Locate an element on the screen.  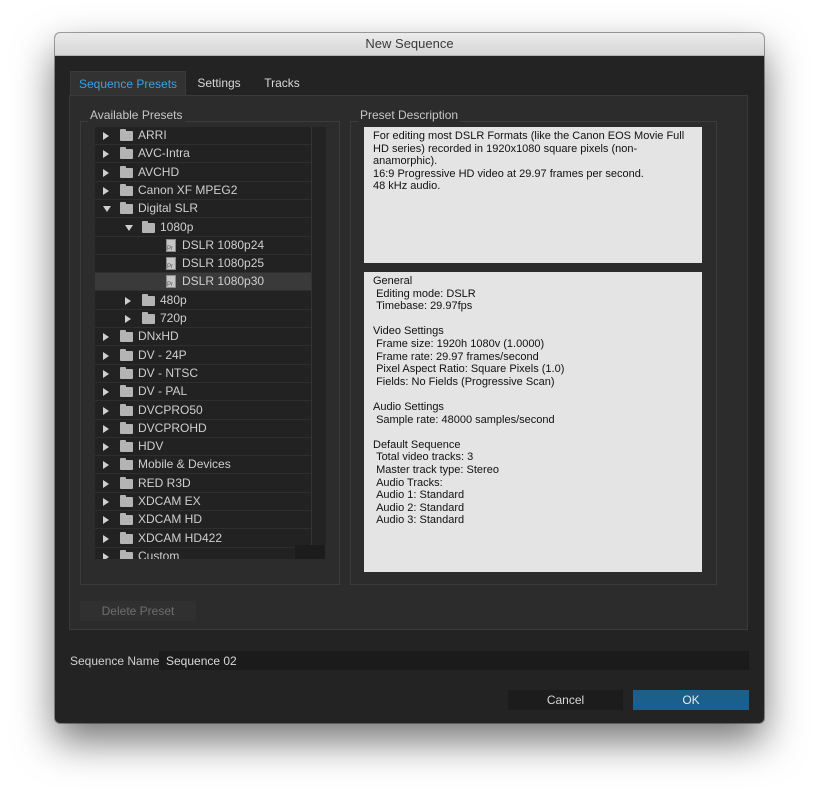
preset-folder-item: ARRI is located at coordinates (203, 136).